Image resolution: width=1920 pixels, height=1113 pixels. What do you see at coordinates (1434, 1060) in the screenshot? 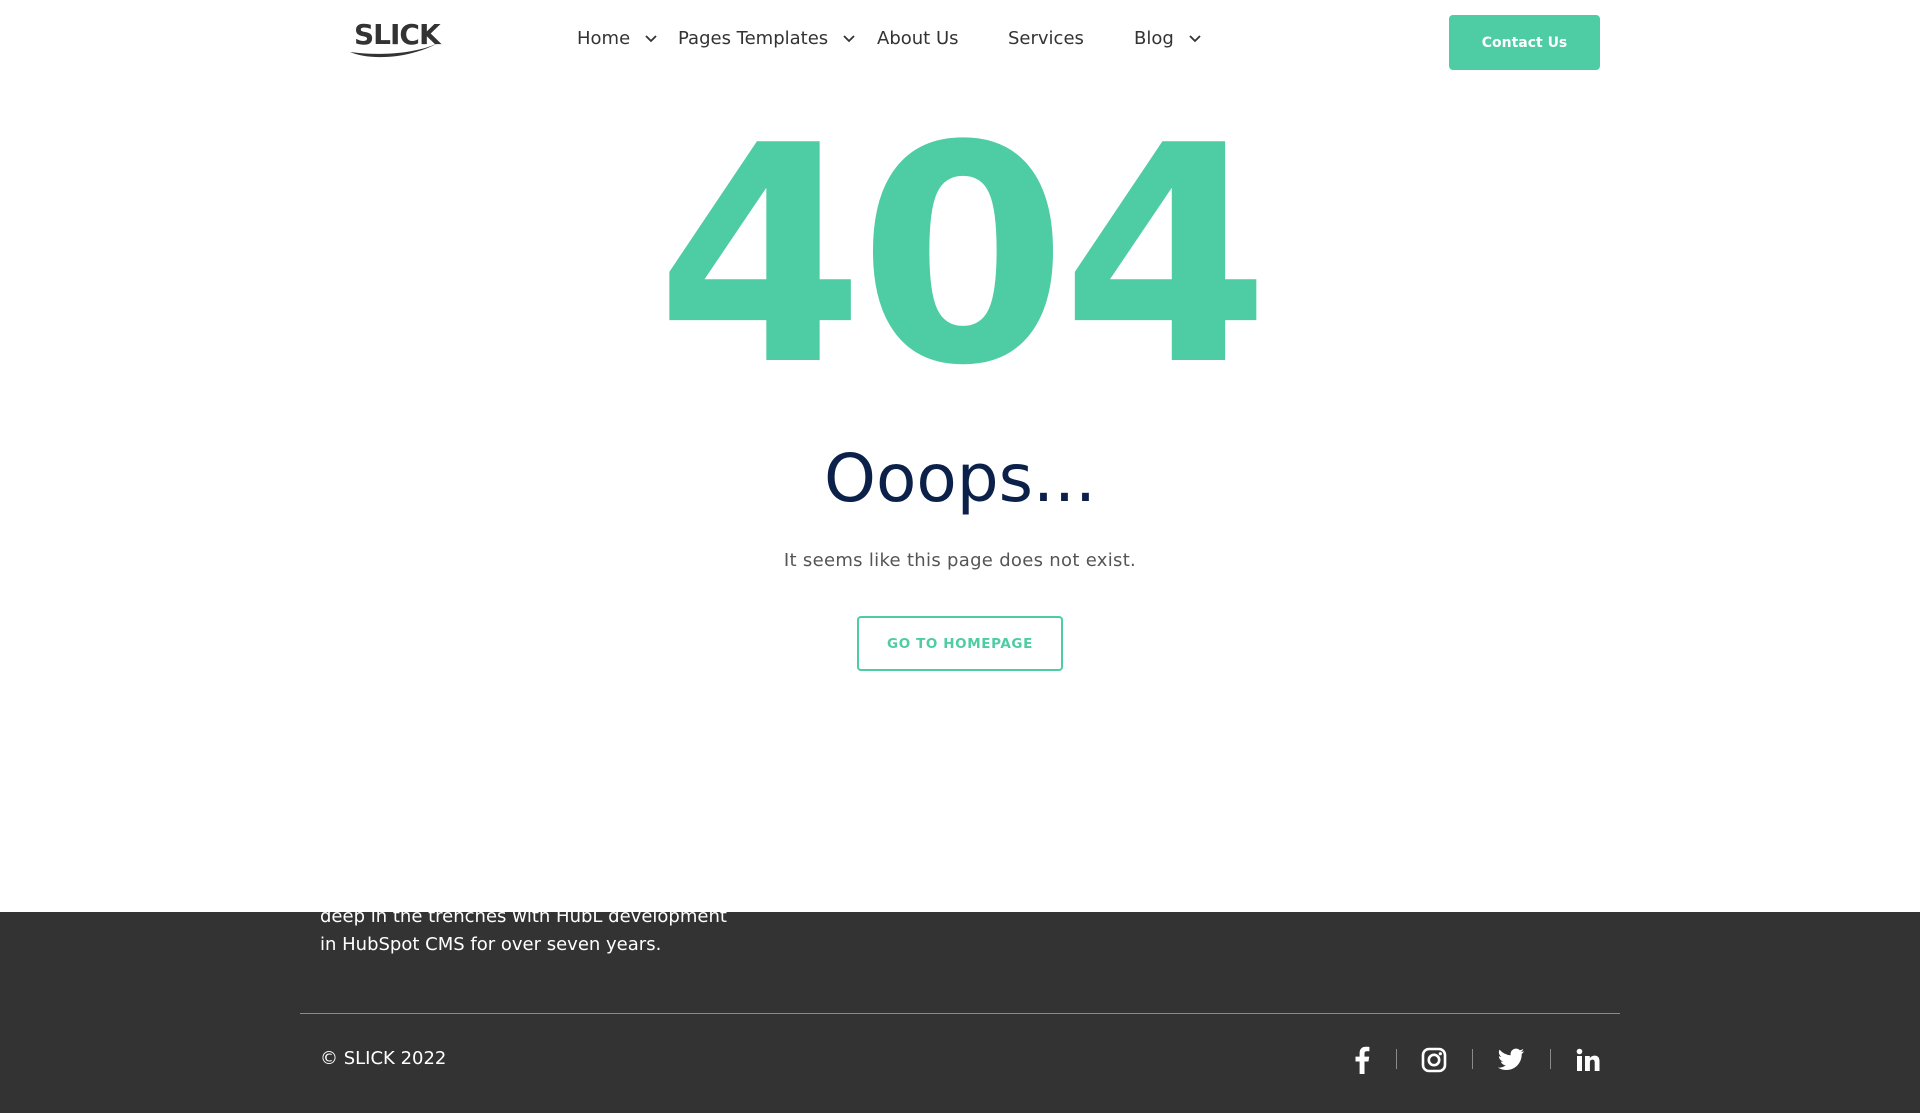
I see `instagram-icon` at bounding box center [1434, 1060].